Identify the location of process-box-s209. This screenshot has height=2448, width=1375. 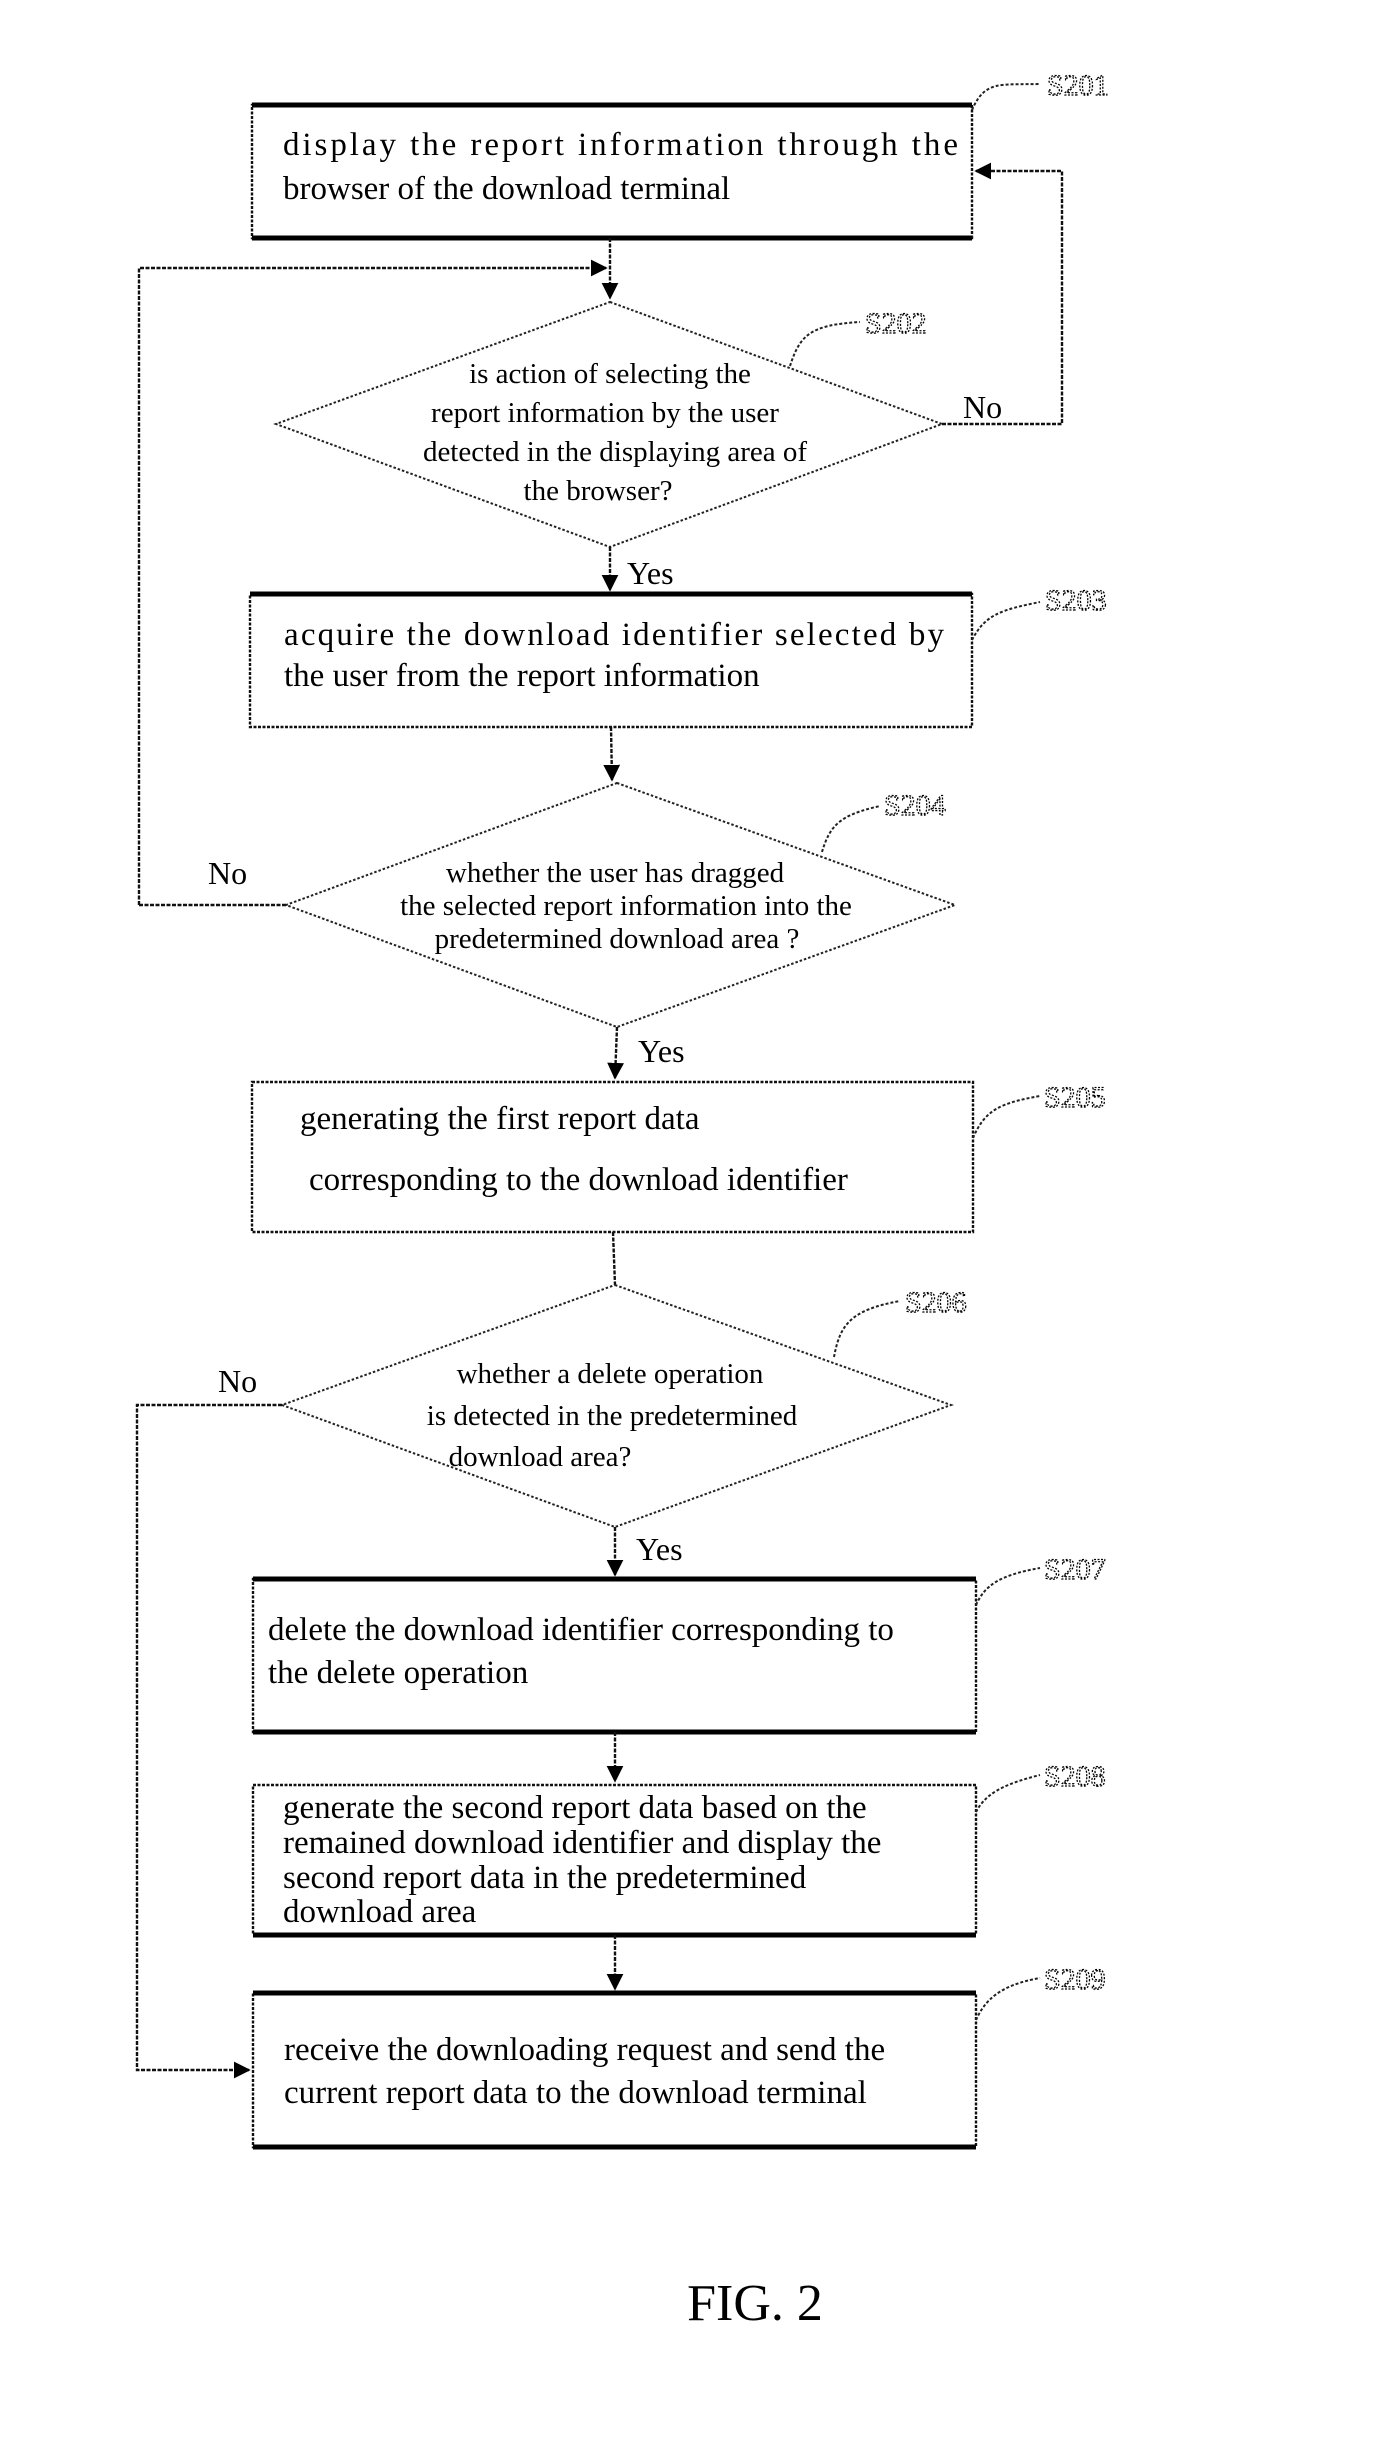
(614, 2070).